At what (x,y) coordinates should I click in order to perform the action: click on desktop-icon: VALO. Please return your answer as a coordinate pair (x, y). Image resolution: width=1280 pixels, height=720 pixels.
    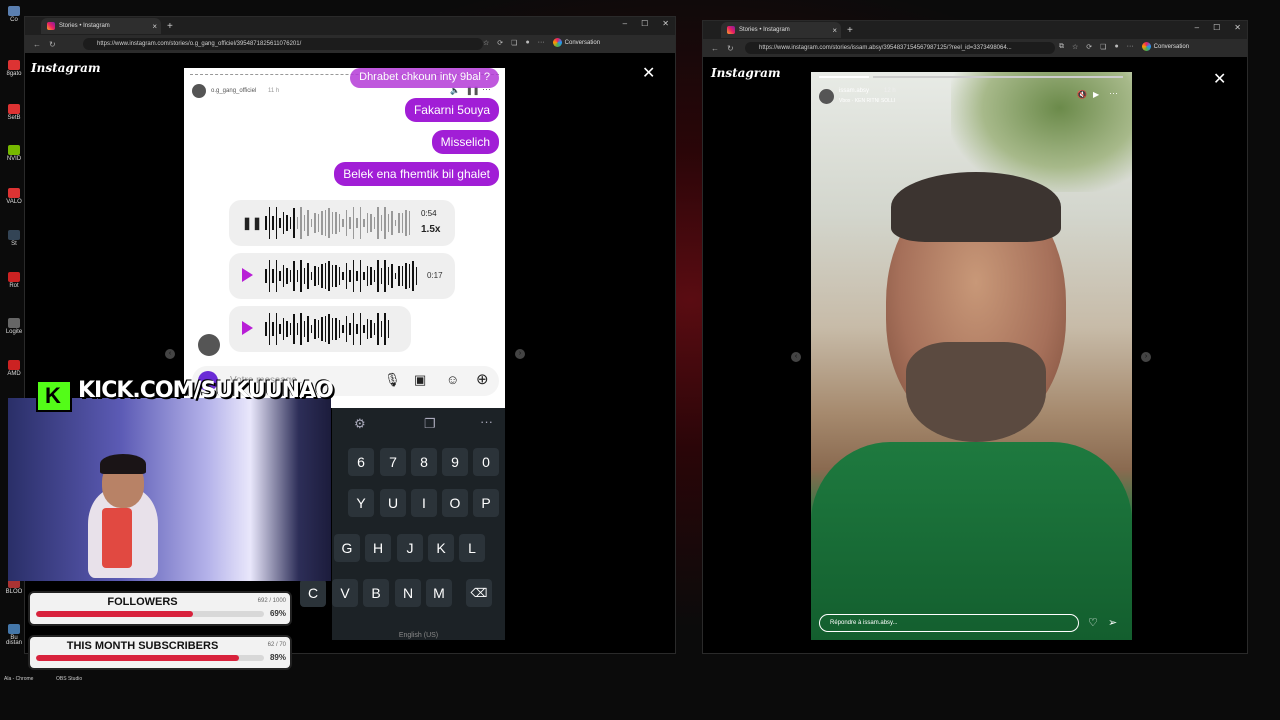
    Looking at the image, I should click on (14, 197).